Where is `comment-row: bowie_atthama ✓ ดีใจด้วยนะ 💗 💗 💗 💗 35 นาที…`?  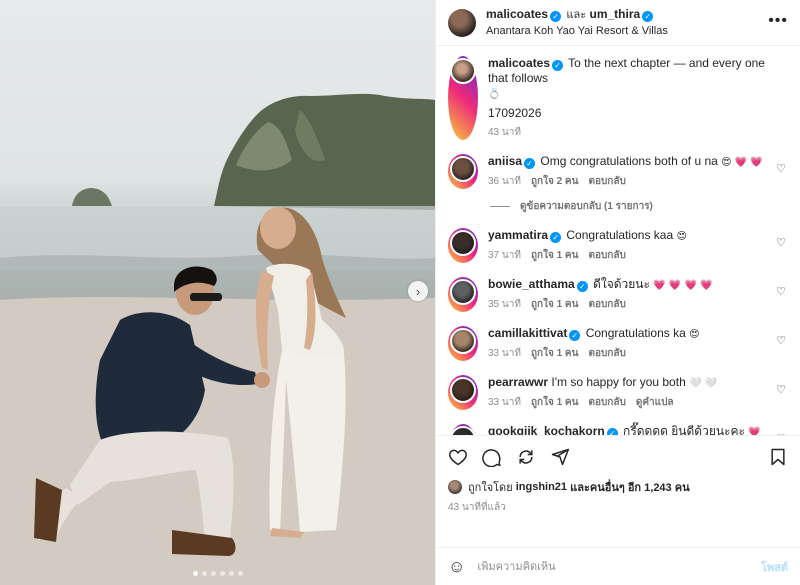 comment-row: bowie_atthama ✓ ดีใจด้วยนะ 💗 💗 💗 💗 35 นาที… is located at coordinates (618, 294).